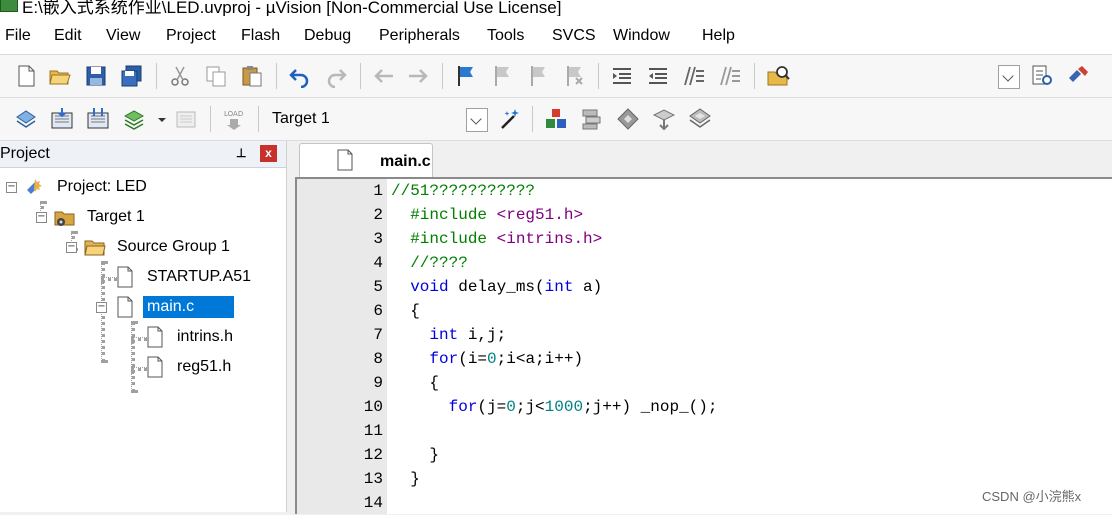 This screenshot has width=1112, height=515. Describe the element at coordinates (700, 119) in the screenshot. I see `components-icon` at that location.